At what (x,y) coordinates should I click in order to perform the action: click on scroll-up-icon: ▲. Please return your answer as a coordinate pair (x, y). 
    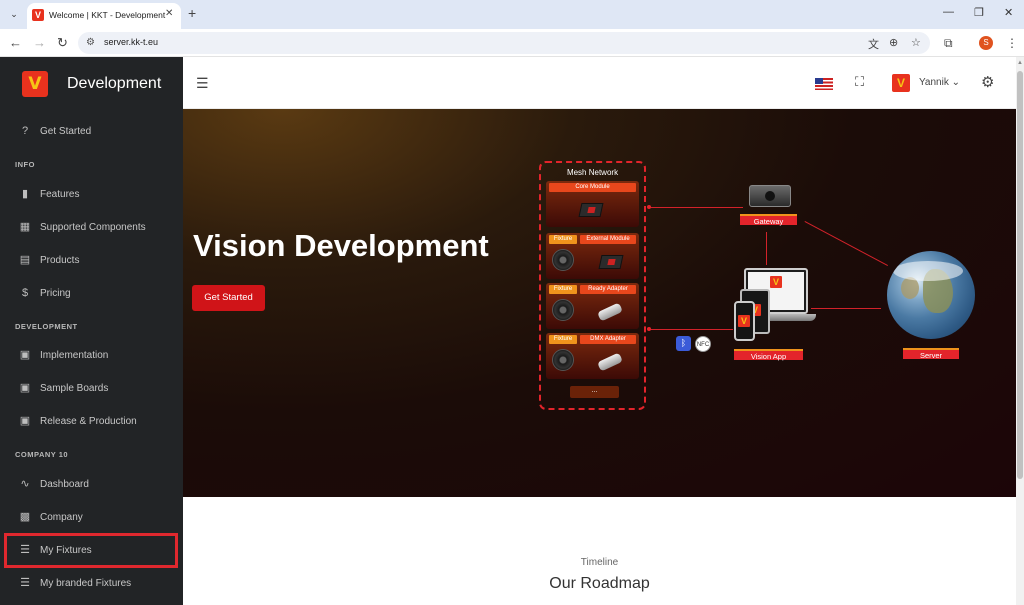
    Looking at the image, I should click on (1020, 63).